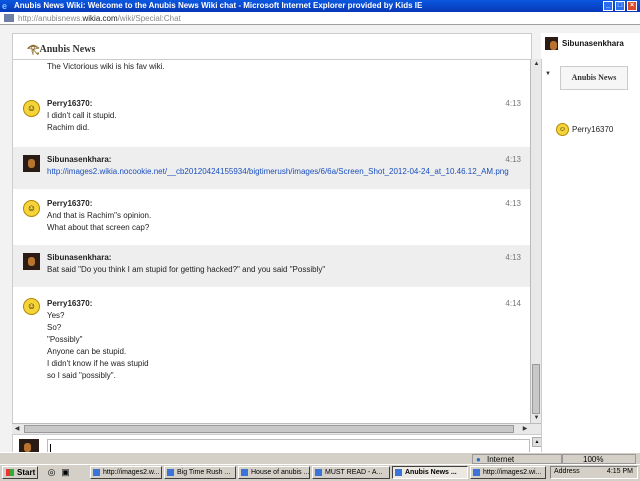 This screenshot has height=481, width=640. Describe the element at coordinates (9, 18) in the screenshot. I see `page-icon` at that location.